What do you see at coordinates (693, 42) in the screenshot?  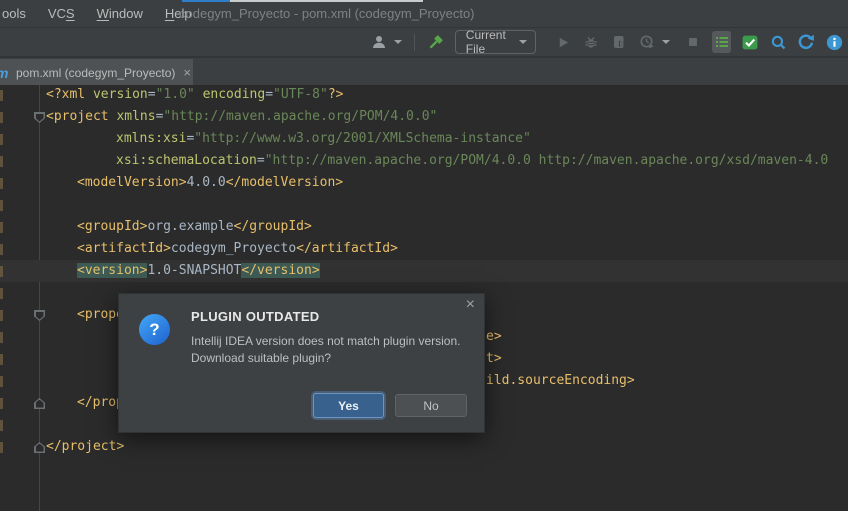 I see `stop-icon` at bounding box center [693, 42].